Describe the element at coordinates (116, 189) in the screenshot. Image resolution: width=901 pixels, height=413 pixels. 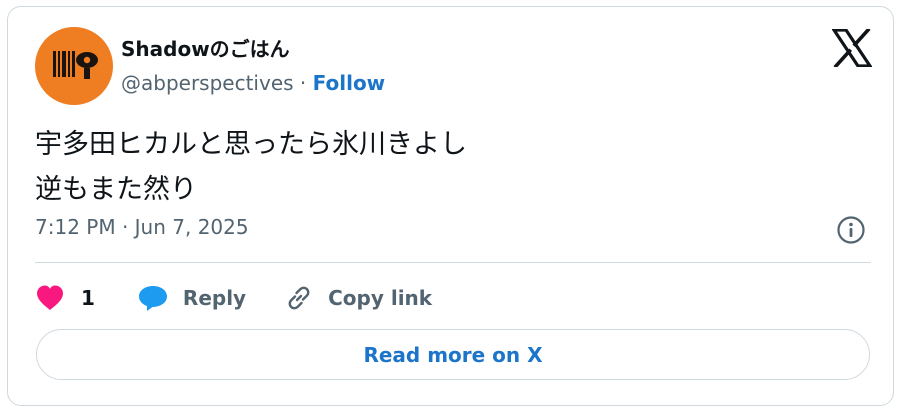
I see `tweet-line: 逆もまた然り` at that location.